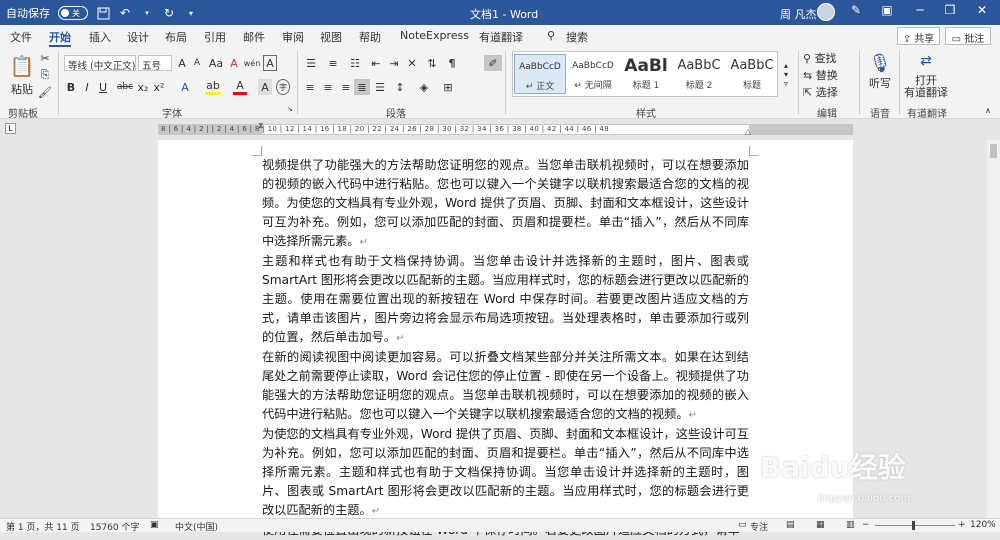 Image resolution: width=1000 pixels, height=540 pixels. I want to click on autosave-toggle: 关, so click(73, 13).